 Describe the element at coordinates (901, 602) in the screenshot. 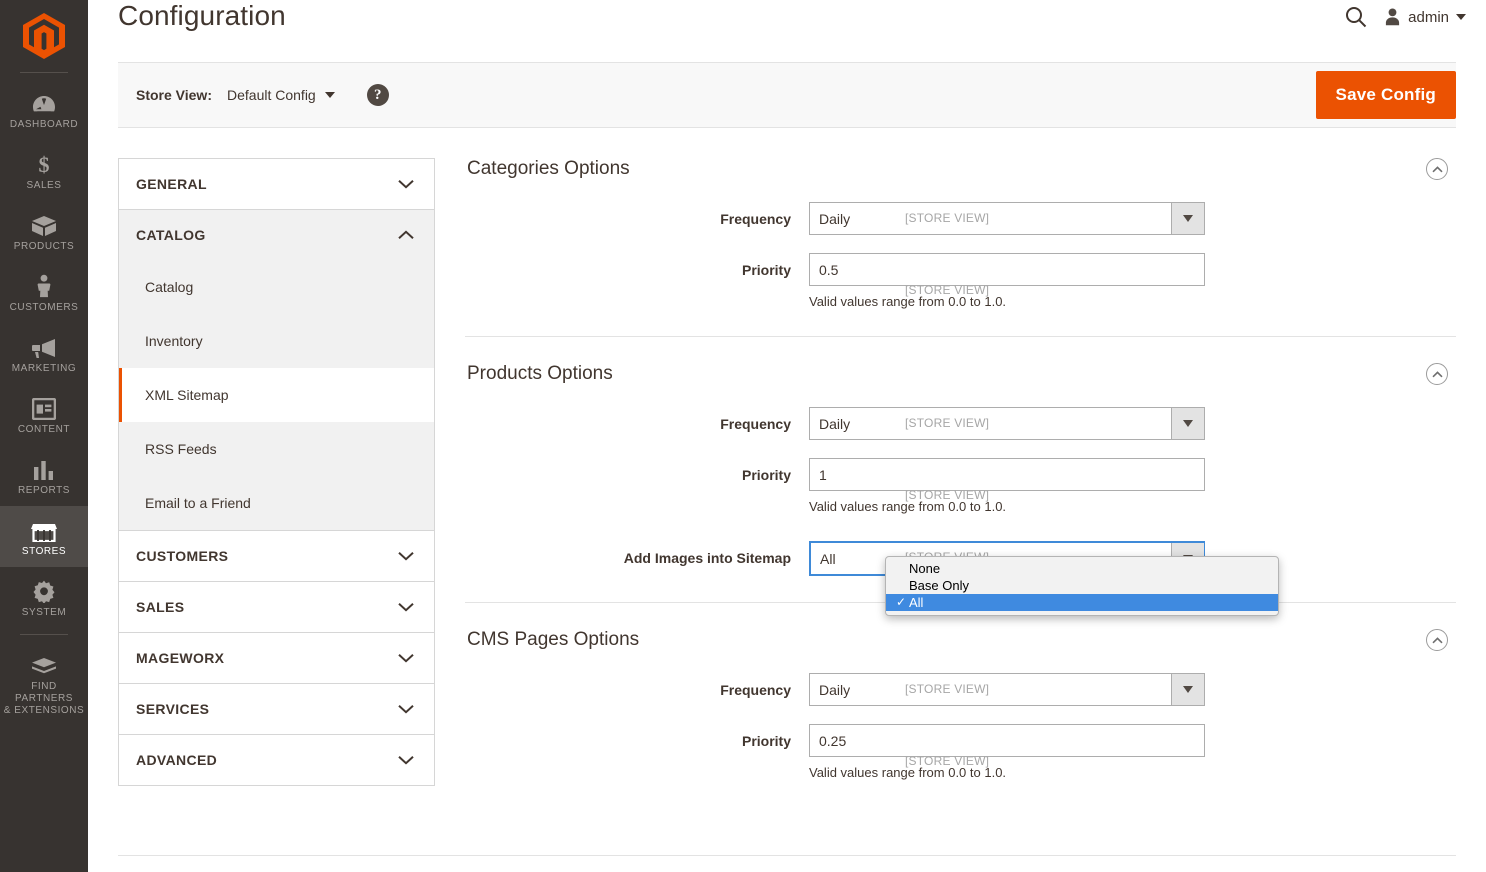

I see `checkmark-icon: ✓` at that location.